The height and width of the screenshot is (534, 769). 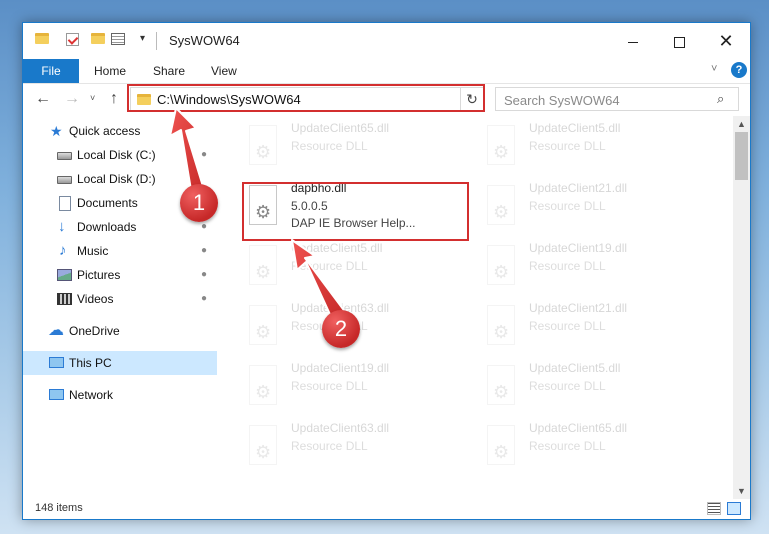 I want to click on vertical-scrollbar: ▲ ▼, so click(x=741, y=307).